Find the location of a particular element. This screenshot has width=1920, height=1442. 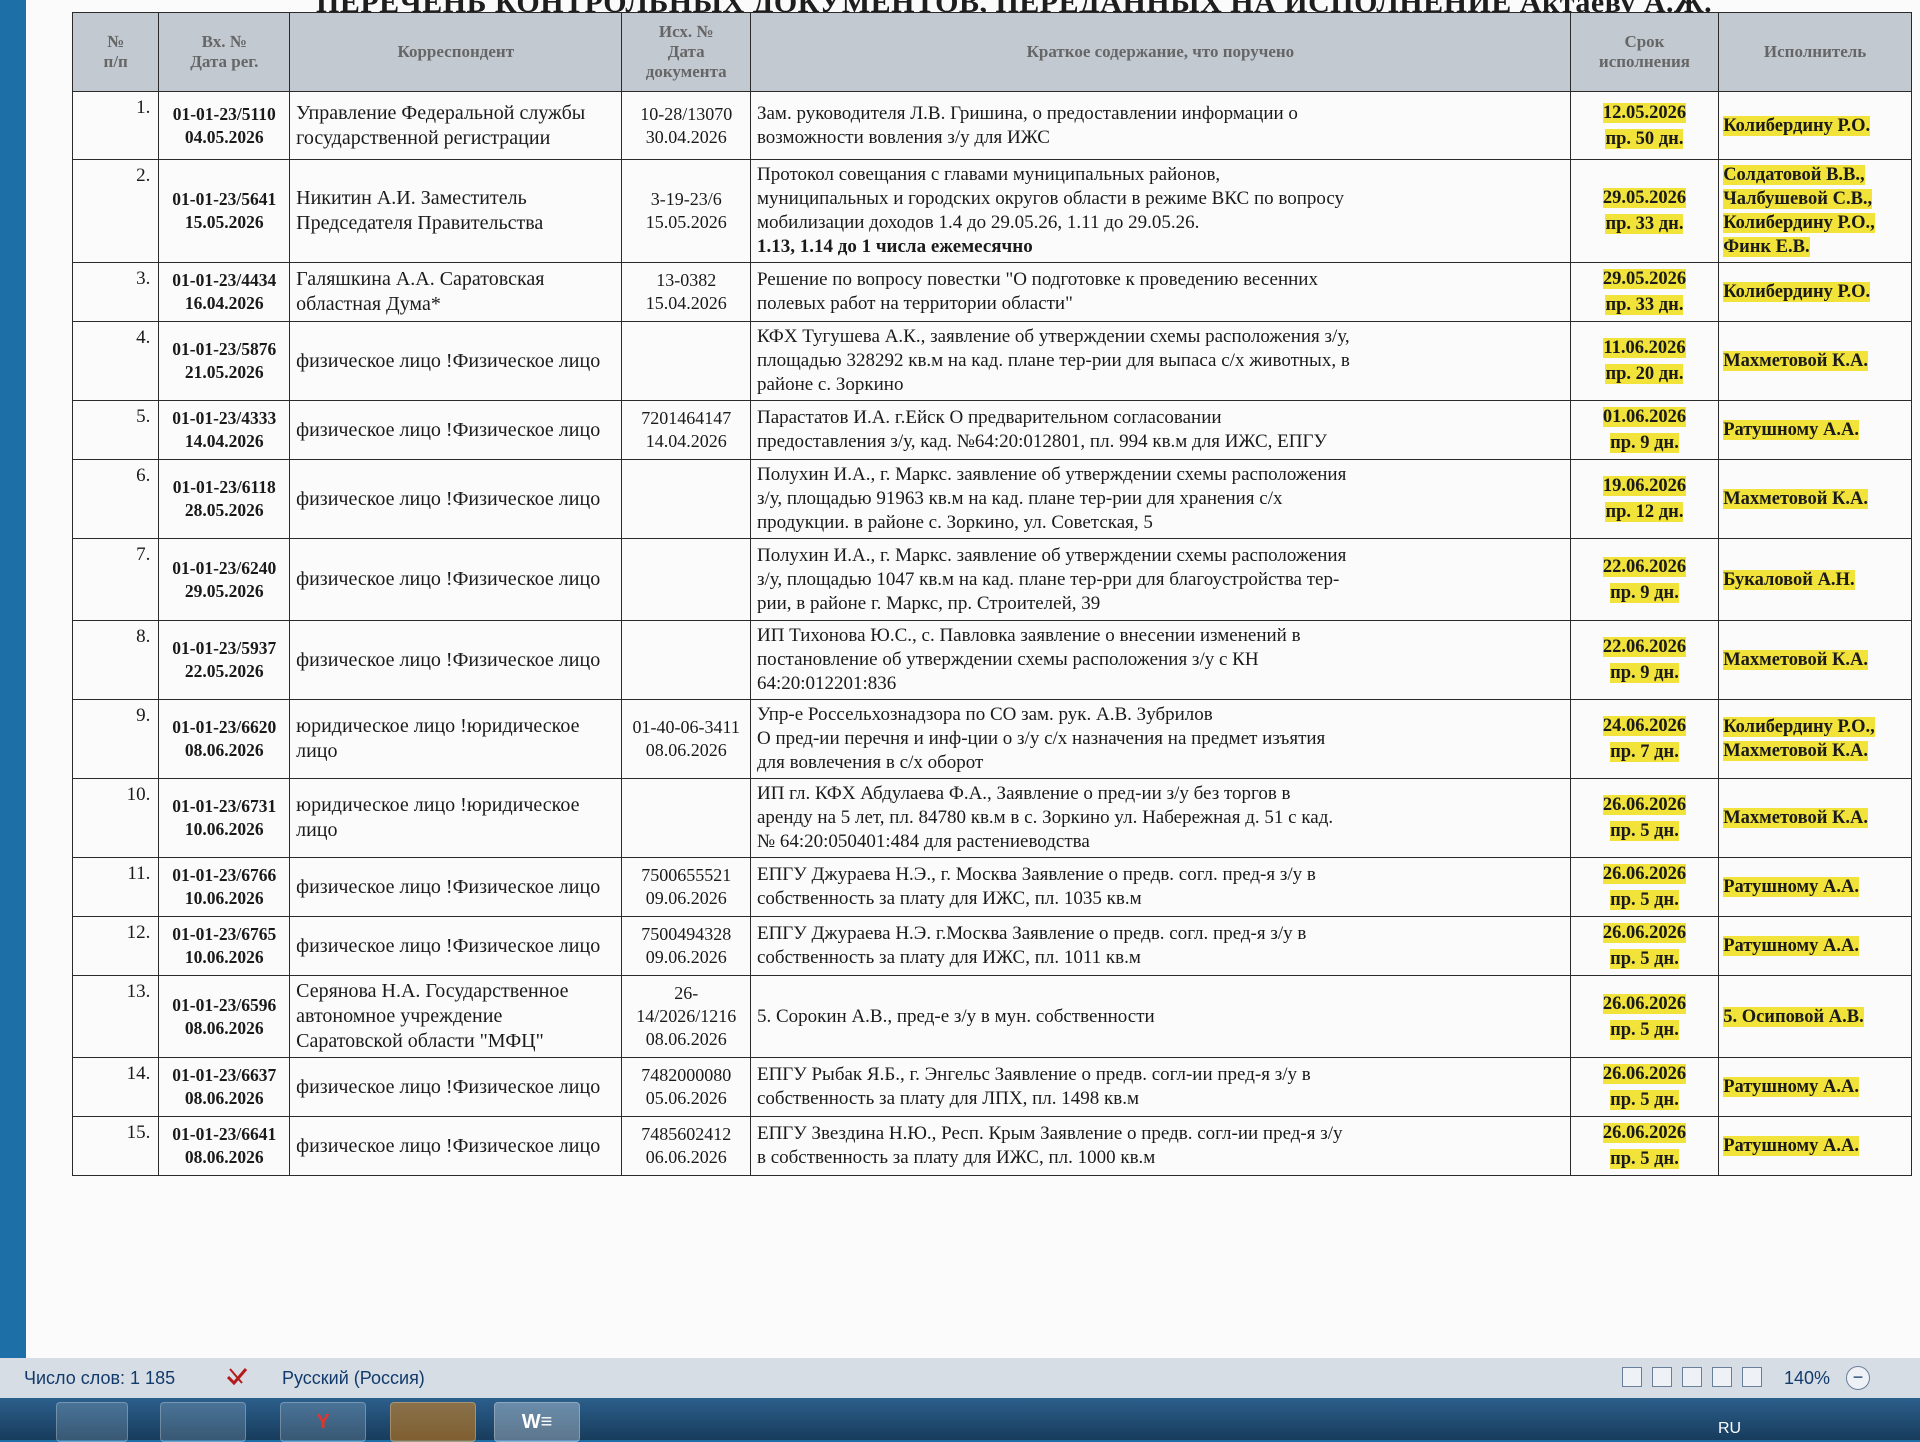

deadline-cell: 29.05.2026 пр. 33 дн. is located at coordinates (1644, 292).